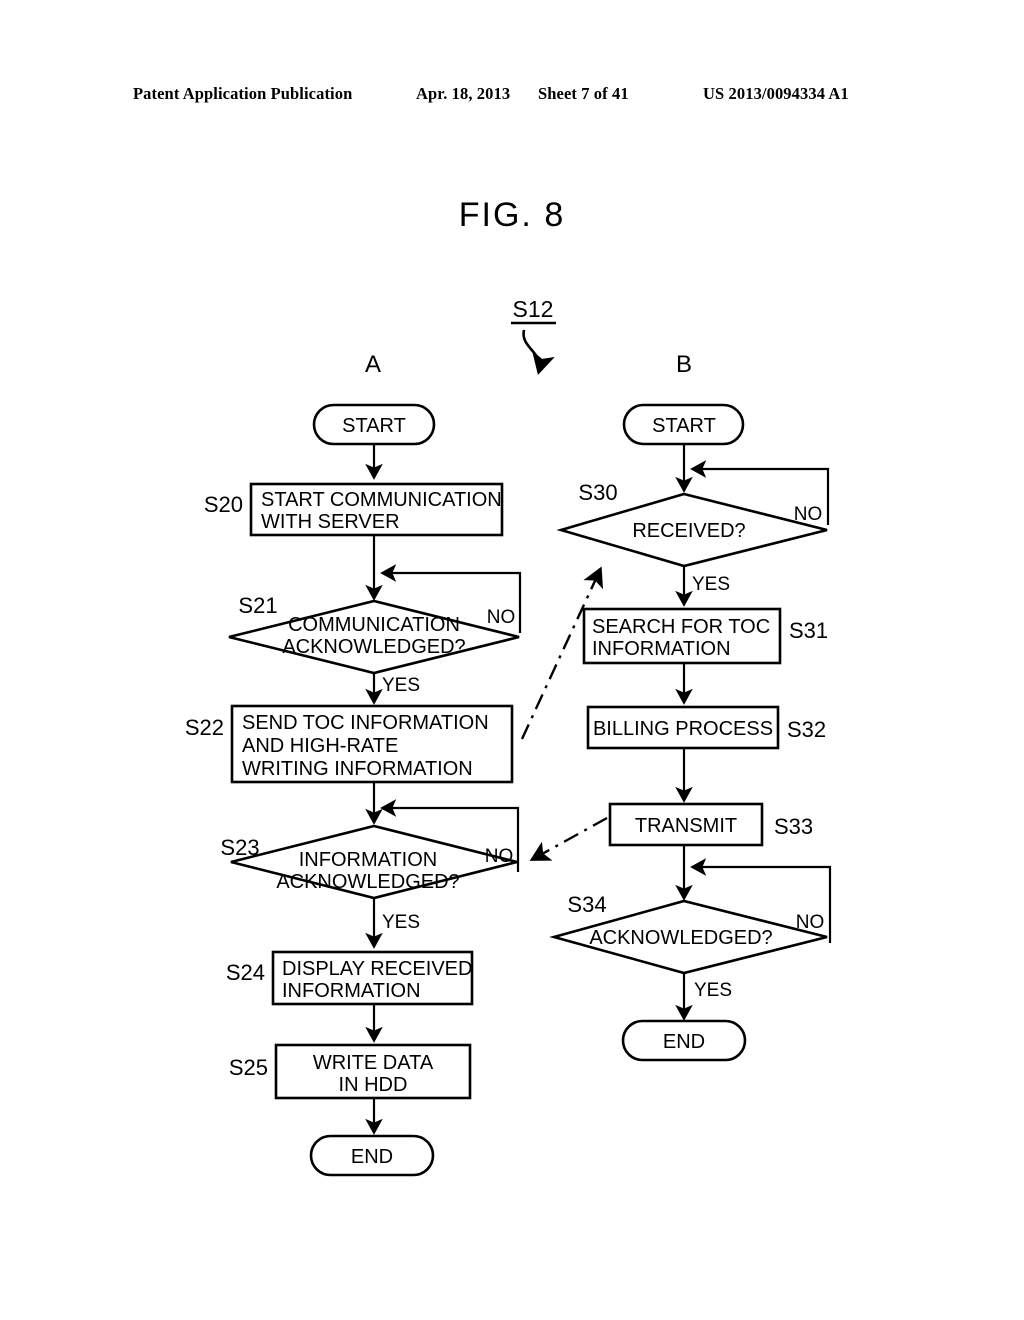  What do you see at coordinates (661, 649) in the screenshot?
I see `node-s31-label-line2: INFORMATION` at bounding box center [661, 649].